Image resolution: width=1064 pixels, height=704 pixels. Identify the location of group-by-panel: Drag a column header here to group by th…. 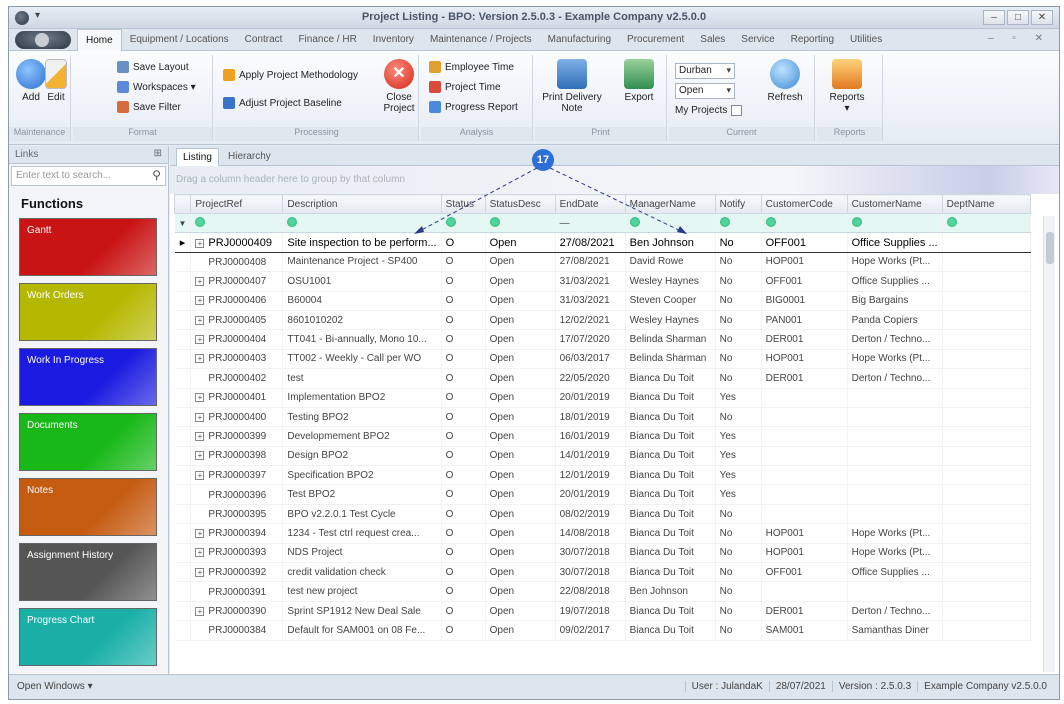
(614, 180).